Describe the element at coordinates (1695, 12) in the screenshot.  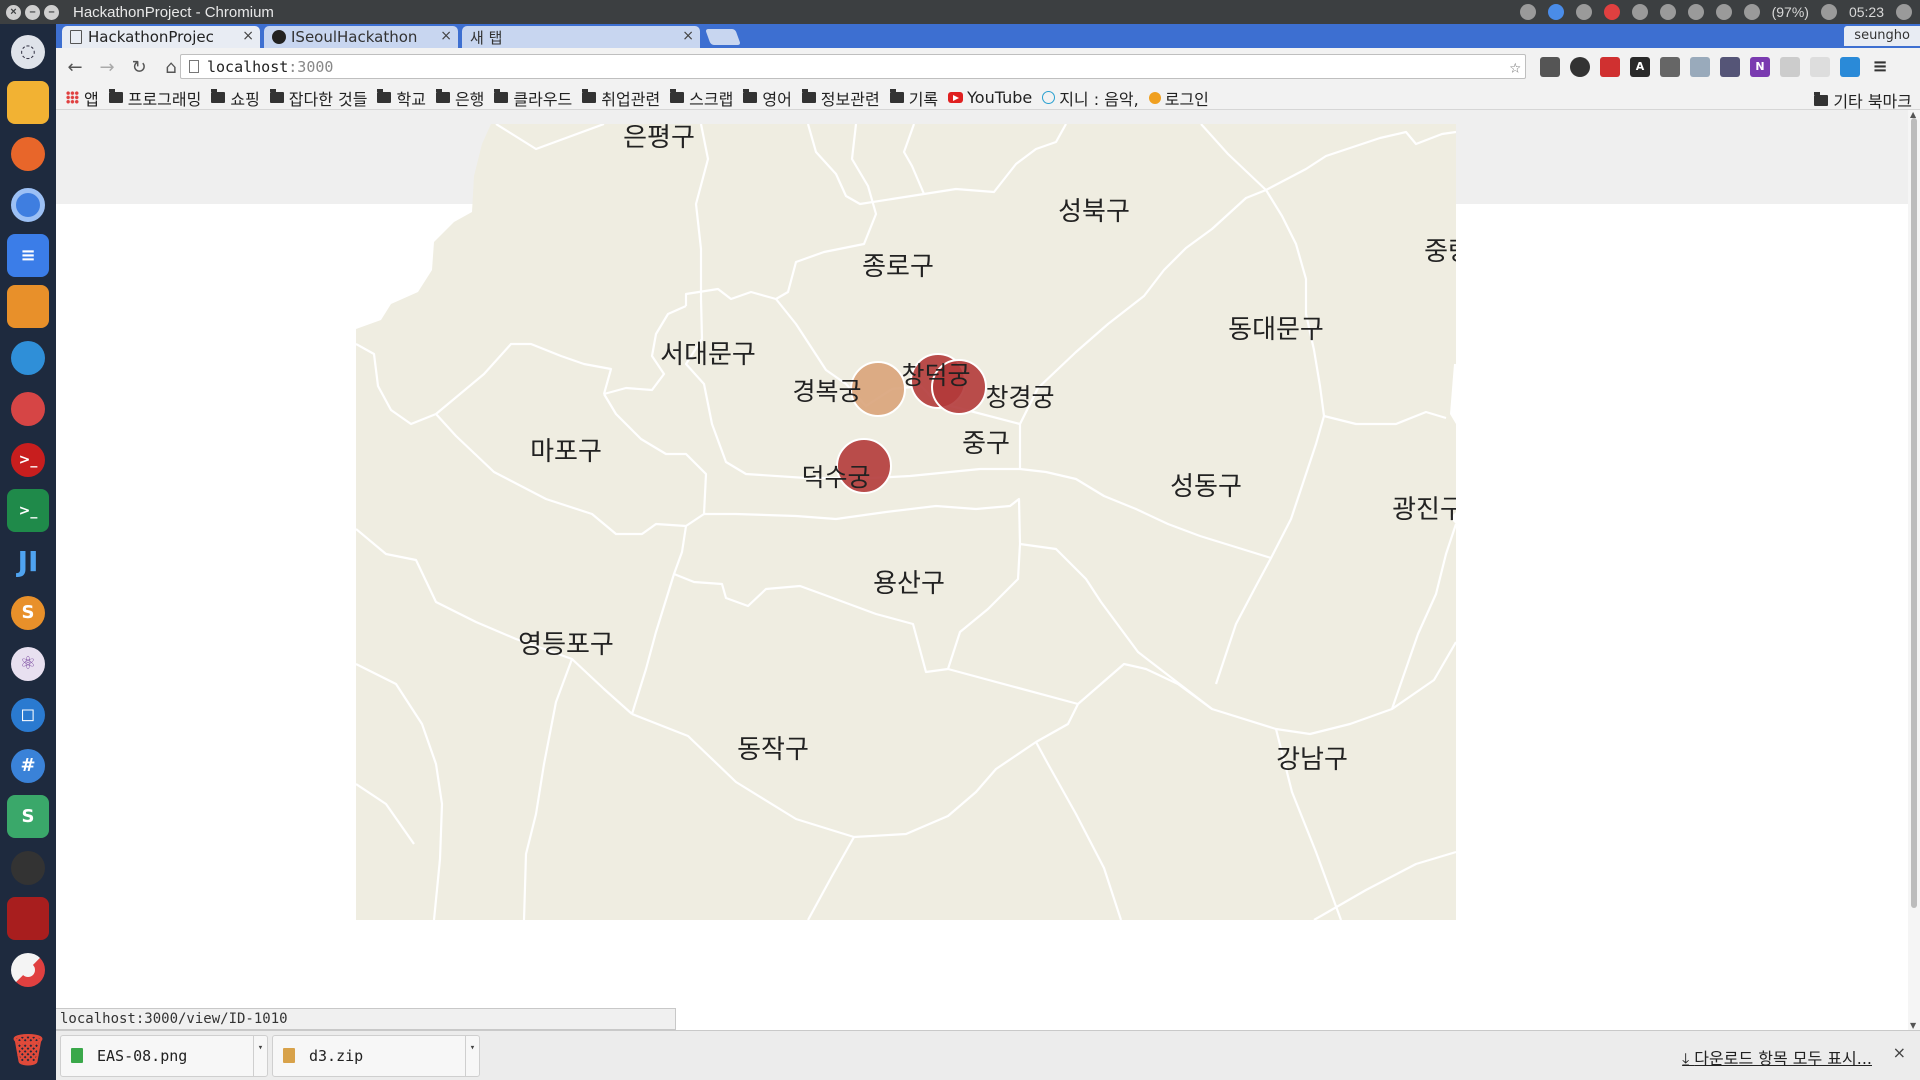
I see `keyboard-layout-icon` at that location.